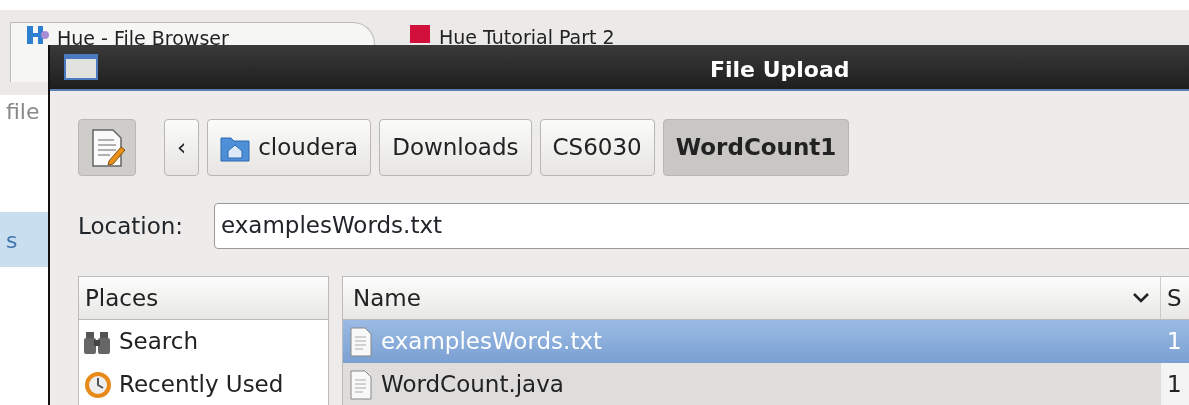  I want to click on tab-title: Hue Tutorial Part 2, so click(527, 37).